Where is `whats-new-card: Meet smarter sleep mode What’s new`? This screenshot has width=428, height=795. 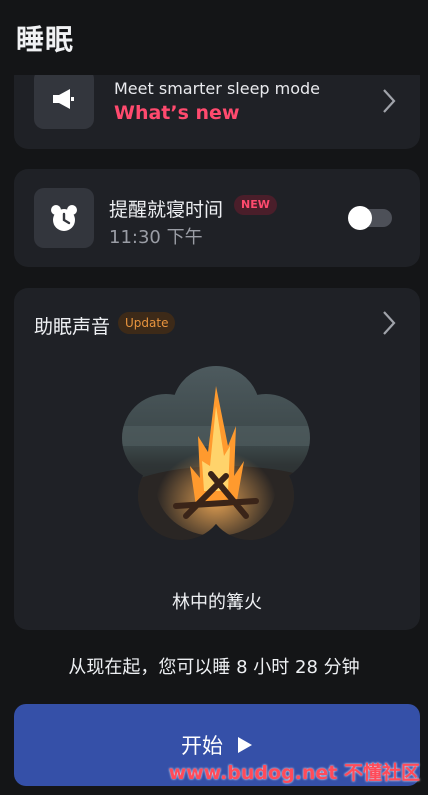
whats-new-card: Meet smarter sleep mode What’s new is located at coordinates (217, 105).